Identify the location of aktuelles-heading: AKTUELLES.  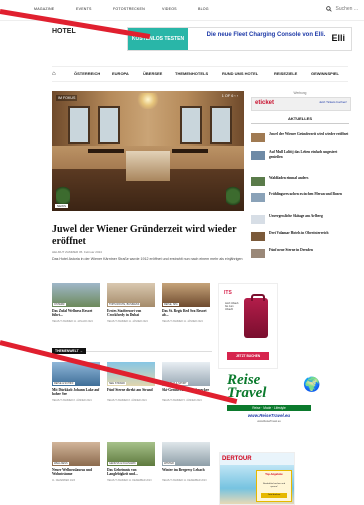
(300, 118).